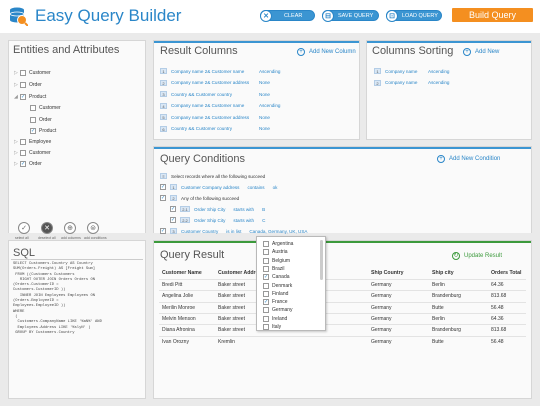  I want to click on tree-item: ▷ ✓ Order, so click(28, 164).